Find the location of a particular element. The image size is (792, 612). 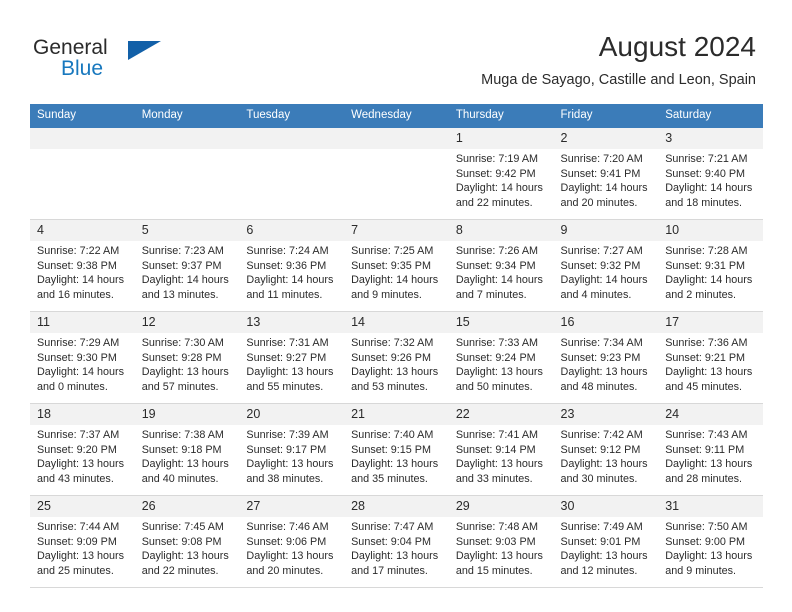

sunset-text: Sunset: 9:28 PM is located at coordinates (181, 357).